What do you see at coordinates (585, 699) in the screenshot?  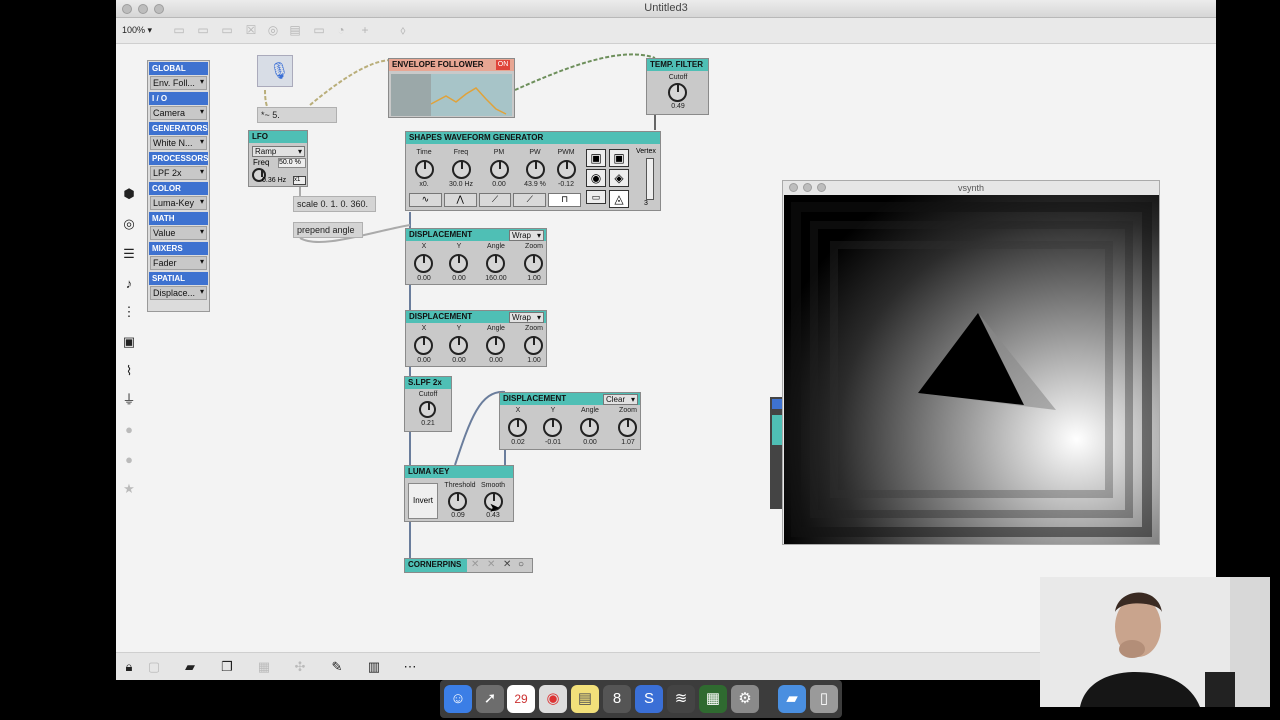 I see `notes-icon: ▤` at bounding box center [585, 699].